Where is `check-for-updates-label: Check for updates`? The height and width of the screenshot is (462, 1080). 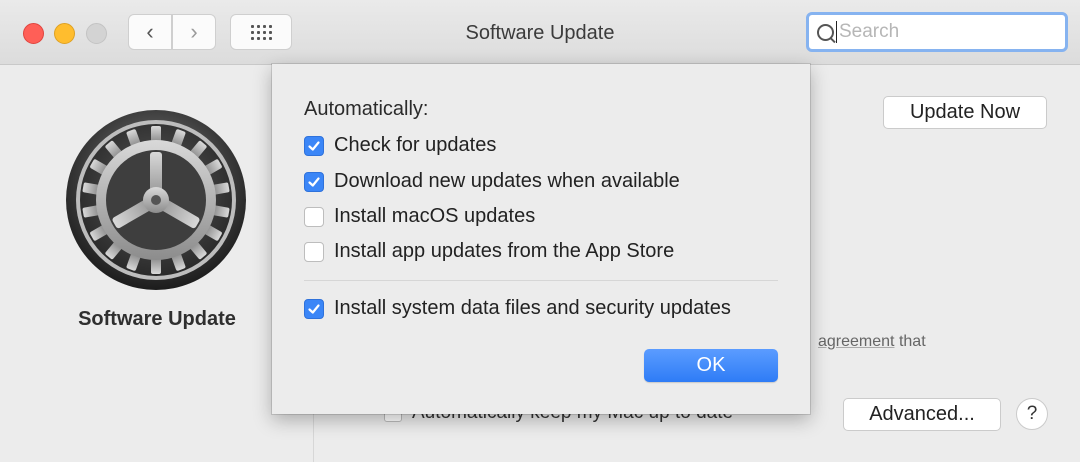 check-for-updates-label: Check for updates is located at coordinates (415, 145).